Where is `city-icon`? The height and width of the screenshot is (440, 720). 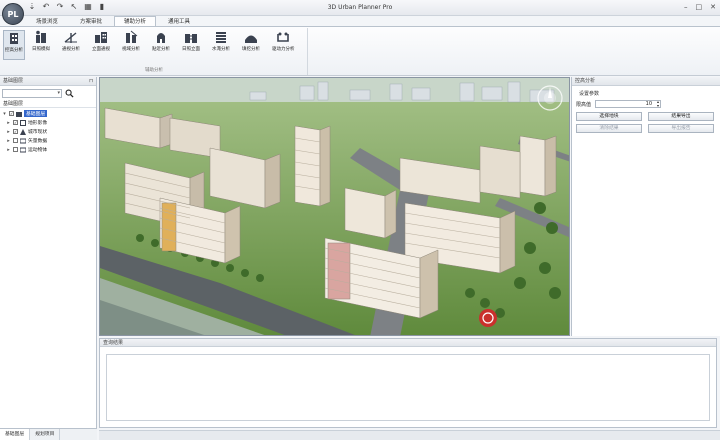 city-icon is located at coordinates (23, 131).